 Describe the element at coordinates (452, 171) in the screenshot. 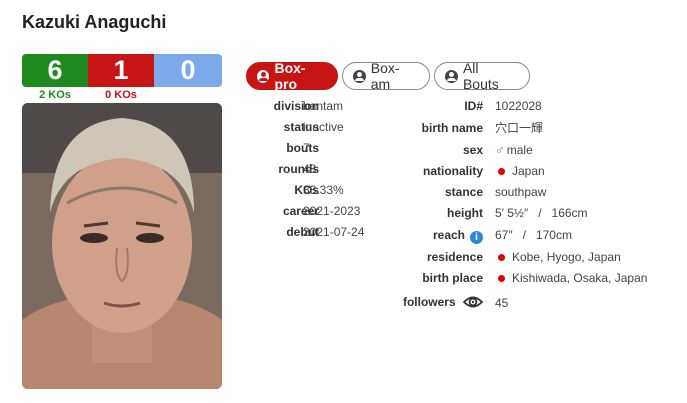

I see `nationality-label: nationality` at that location.